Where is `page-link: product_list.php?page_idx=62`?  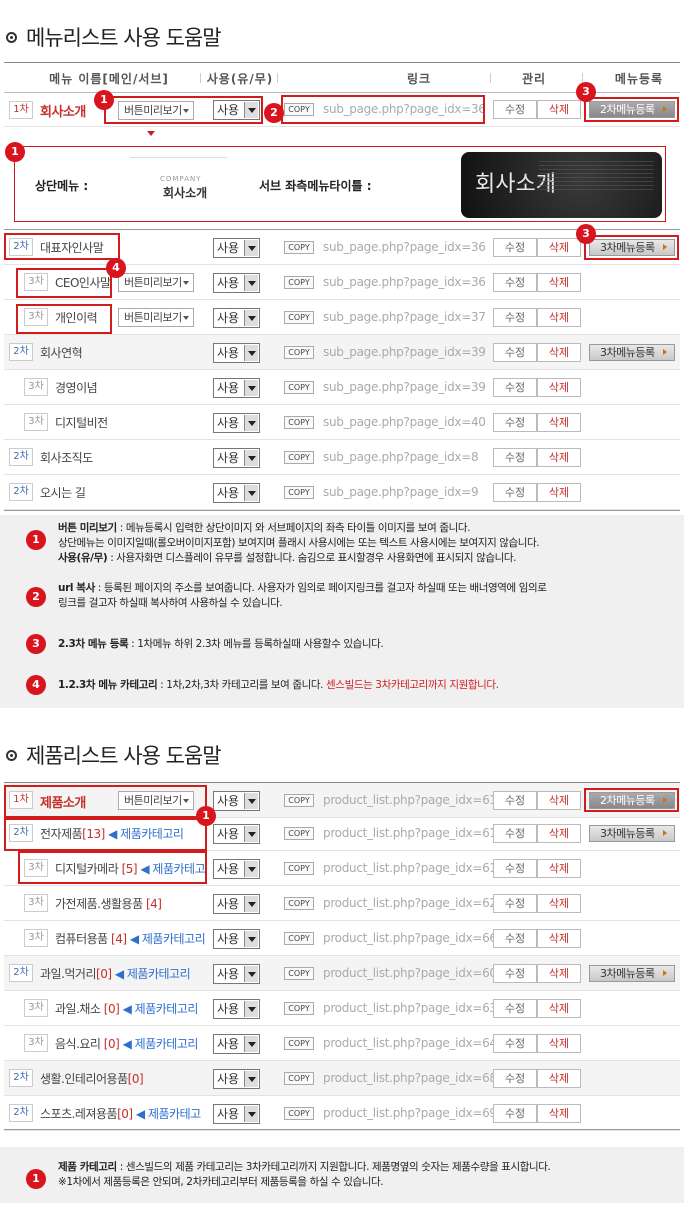 page-link: product_list.php?page_idx=62 is located at coordinates (410, 903).